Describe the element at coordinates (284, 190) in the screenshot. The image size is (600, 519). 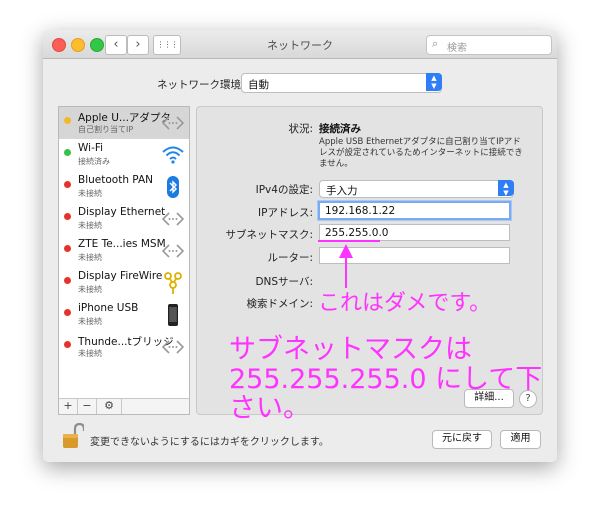
I see `ipv4-label: IPv4の設定:` at that location.